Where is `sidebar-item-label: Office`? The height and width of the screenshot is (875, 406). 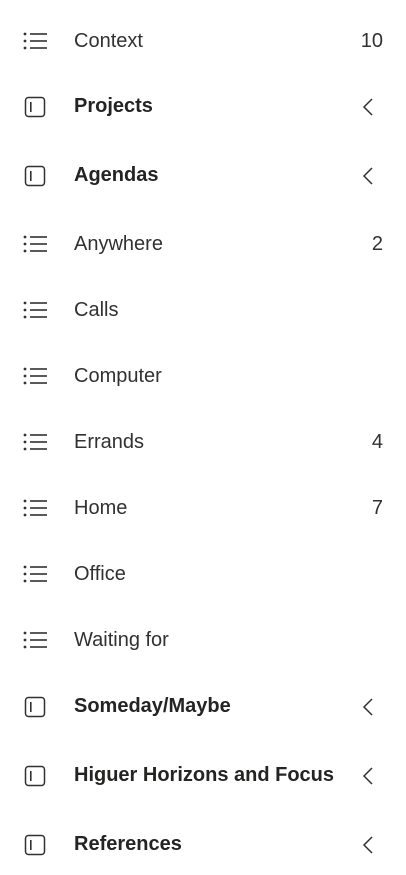
sidebar-item-label: Office is located at coordinates (100, 573).